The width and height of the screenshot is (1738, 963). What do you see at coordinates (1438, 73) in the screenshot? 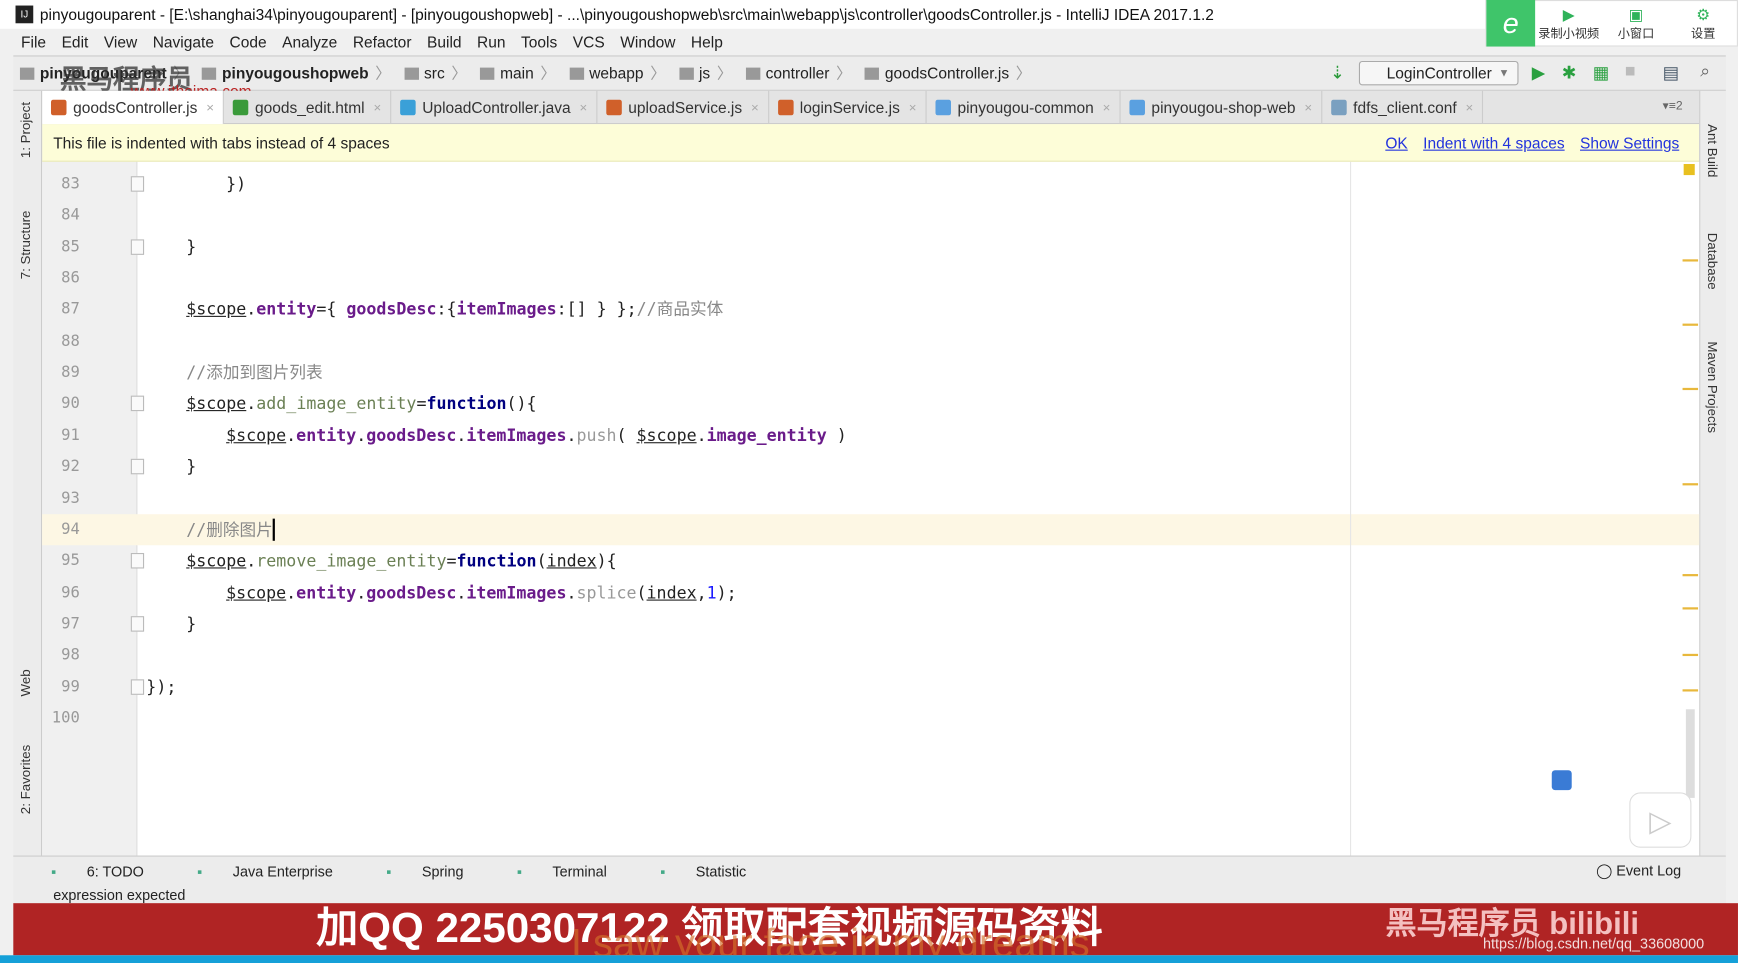
I see `run-config-select: LoginController ▼` at bounding box center [1438, 73].